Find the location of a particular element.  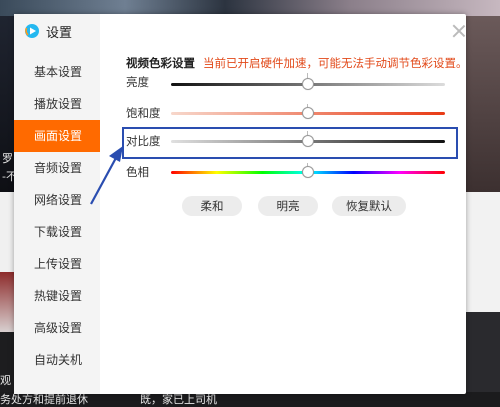

bright-preset-button: 明亮 is located at coordinates (288, 206).